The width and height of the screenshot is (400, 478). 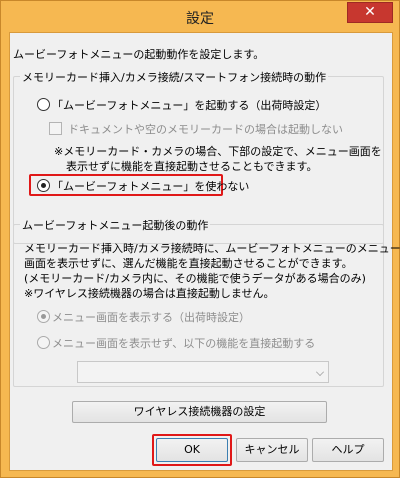 What do you see at coordinates (184, 343) in the screenshot?
I see `radio-direct-launch-label: メニュー画面を表示せず、以下の機能を直接起動する` at bounding box center [184, 343].